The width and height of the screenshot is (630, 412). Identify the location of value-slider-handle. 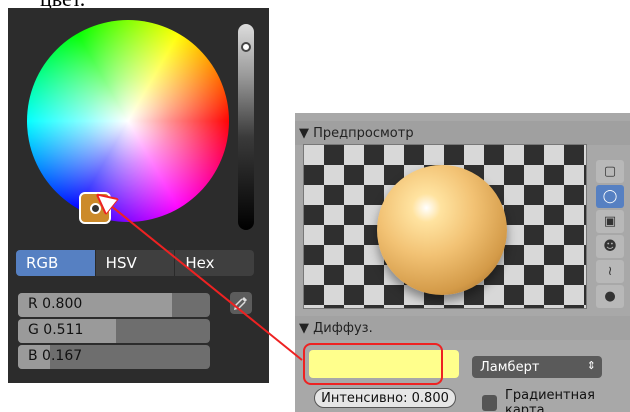
(246, 47).